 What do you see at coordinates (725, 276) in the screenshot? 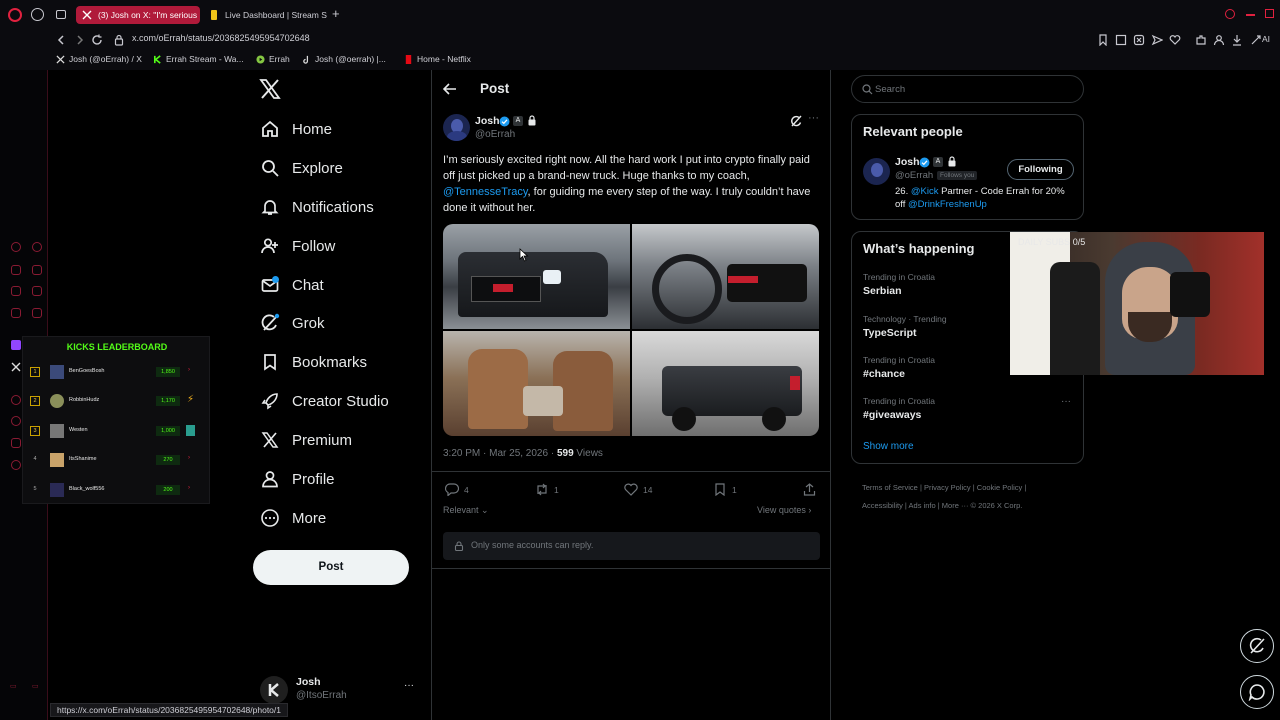
I see `tweet-image-truck-interior` at bounding box center [725, 276].